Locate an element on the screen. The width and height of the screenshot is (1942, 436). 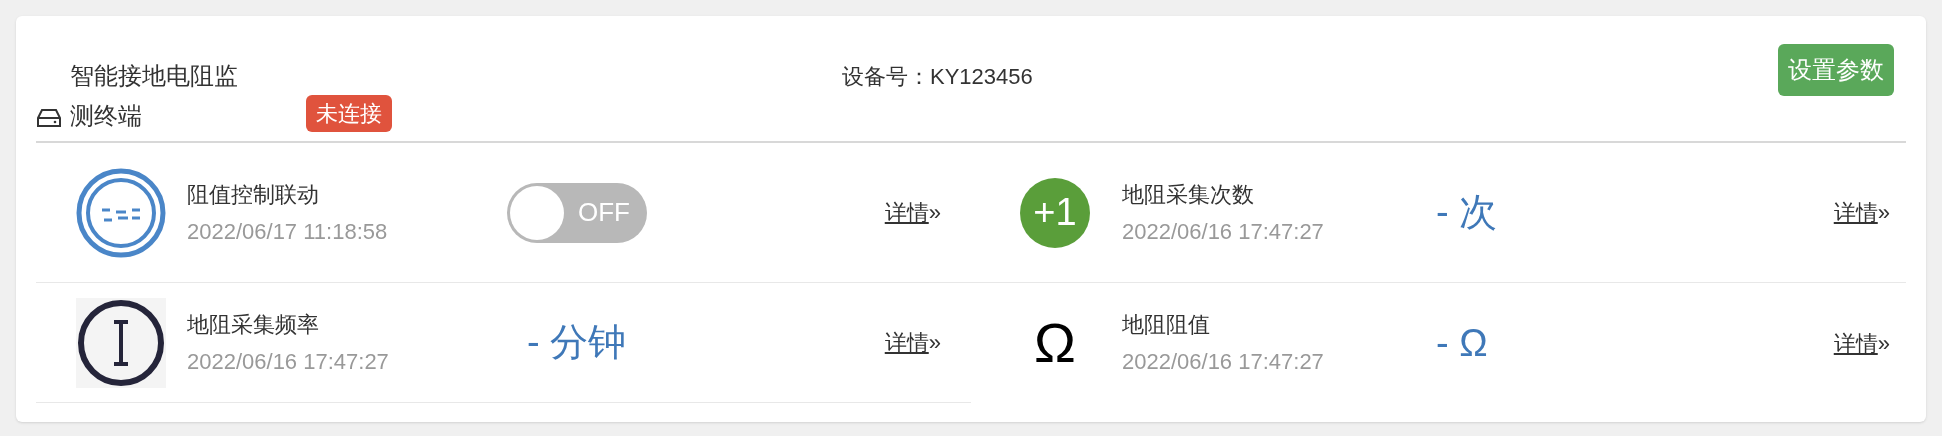
item-title: 地阻采集频率 is located at coordinates (253, 324).